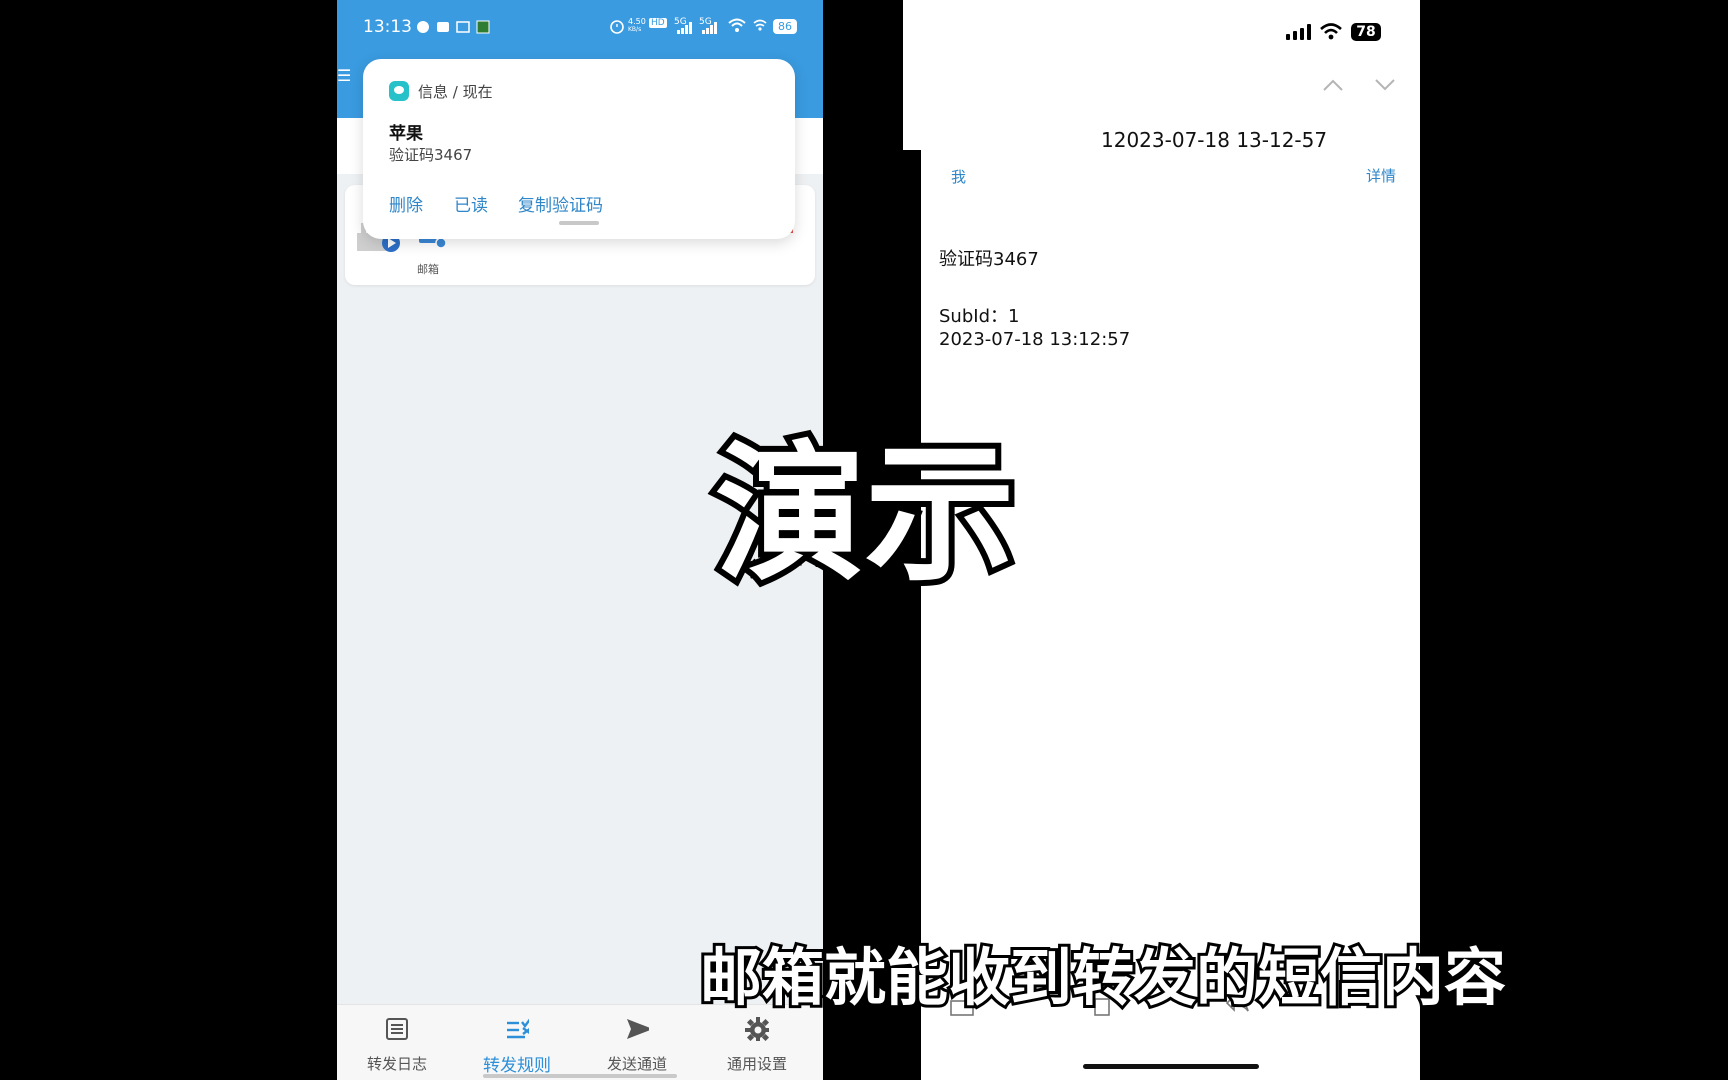 The height and width of the screenshot is (1080, 1728). What do you see at coordinates (397, 1029) in the screenshot?
I see `list-icon` at bounding box center [397, 1029].